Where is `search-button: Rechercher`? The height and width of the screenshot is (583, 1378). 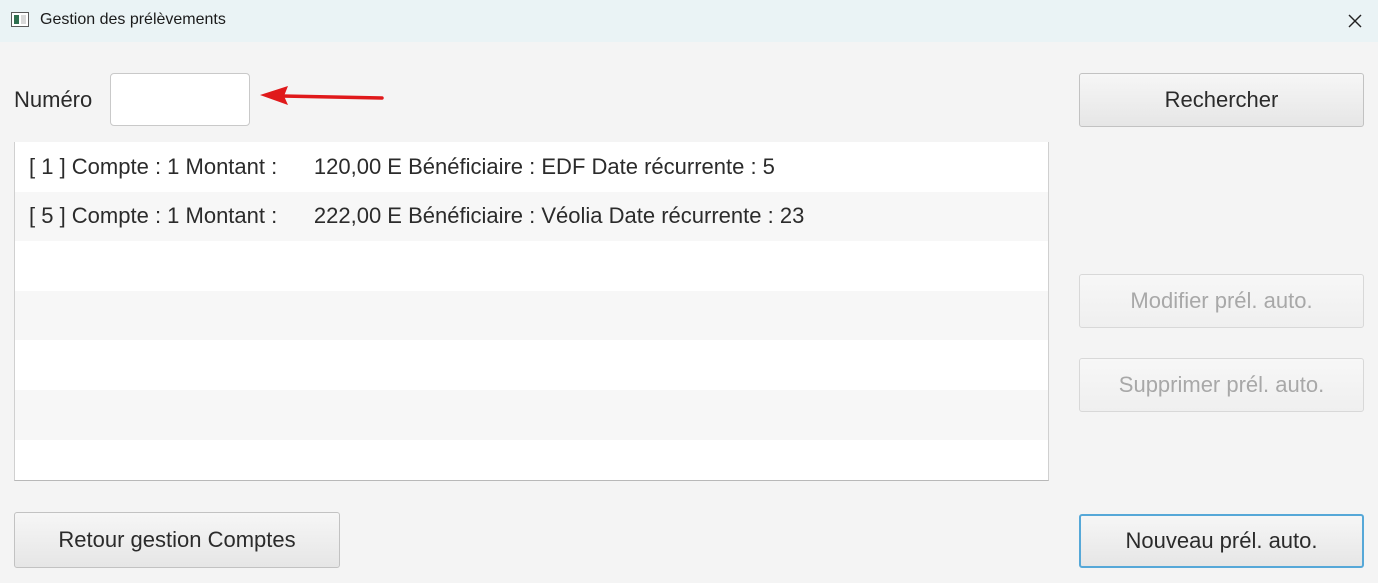 search-button: Rechercher is located at coordinates (1221, 100).